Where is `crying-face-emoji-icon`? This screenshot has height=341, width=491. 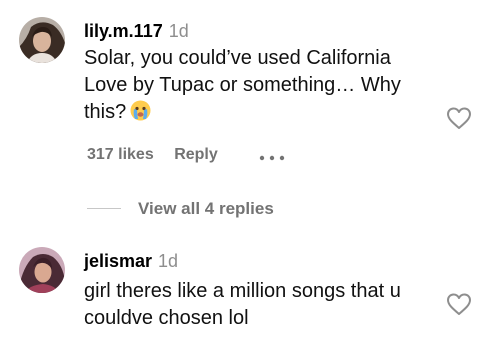
crying-face-emoji-icon is located at coordinates (140, 110).